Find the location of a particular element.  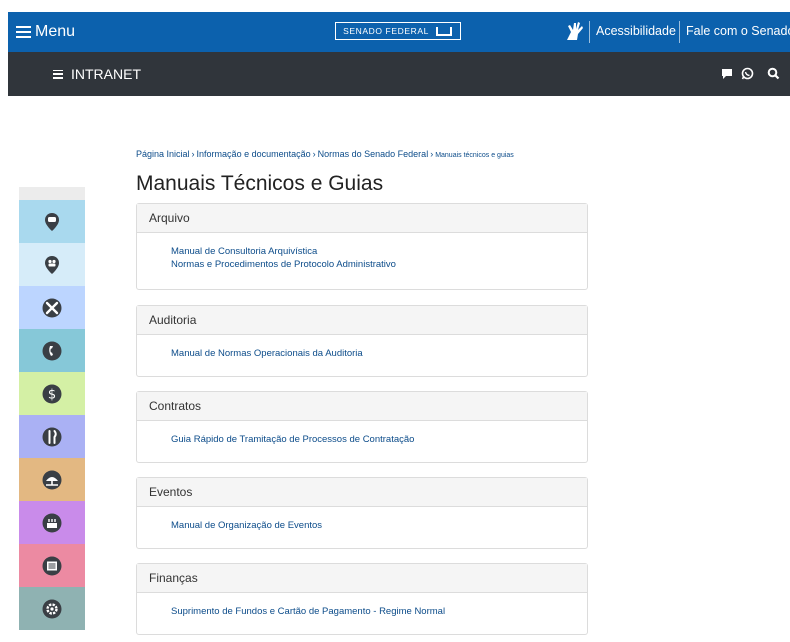

cutlery-icon is located at coordinates (52, 436).